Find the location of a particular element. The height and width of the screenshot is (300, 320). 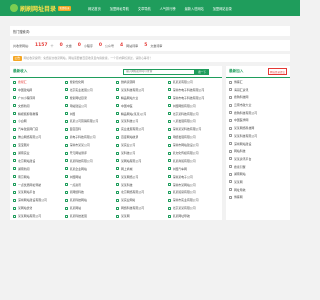

site-link: 深圳市网站建设公司 is located at coordinates (193, 145).